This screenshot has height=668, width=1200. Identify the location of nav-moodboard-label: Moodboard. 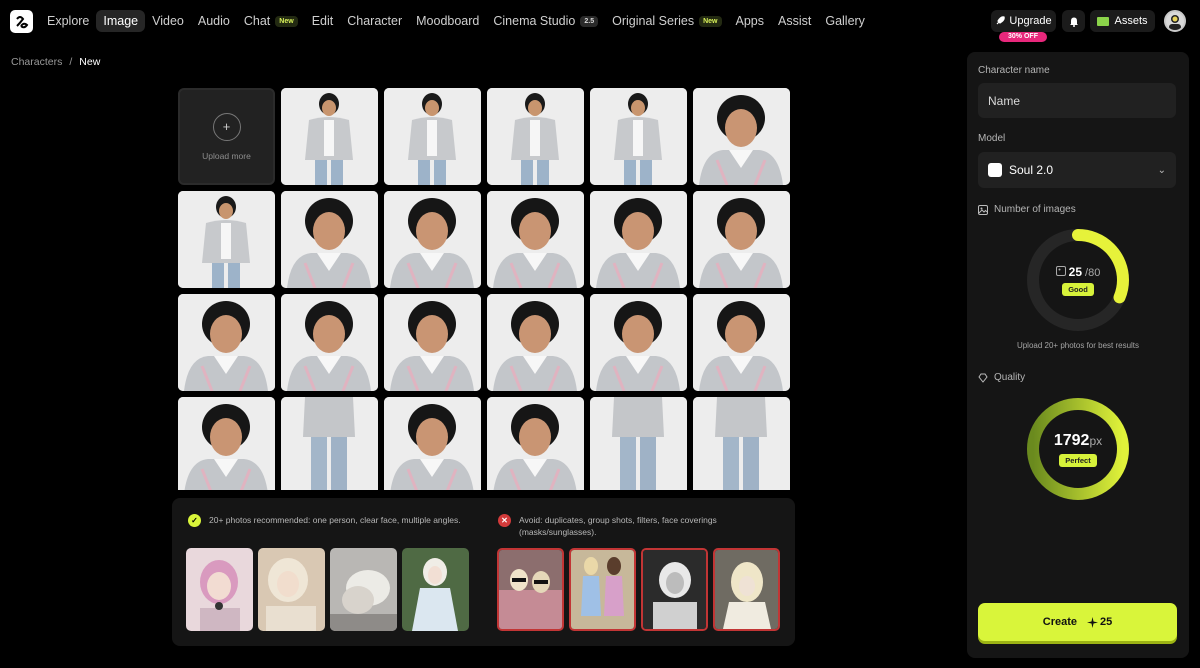
(448, 21).